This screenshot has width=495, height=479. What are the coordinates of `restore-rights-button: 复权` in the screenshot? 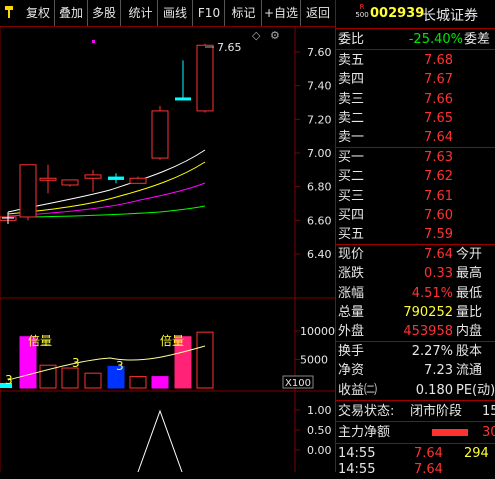 It's located at (38, 13).